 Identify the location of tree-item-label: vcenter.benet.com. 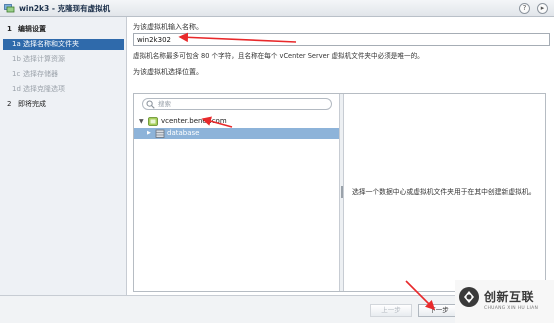
(194, 121).